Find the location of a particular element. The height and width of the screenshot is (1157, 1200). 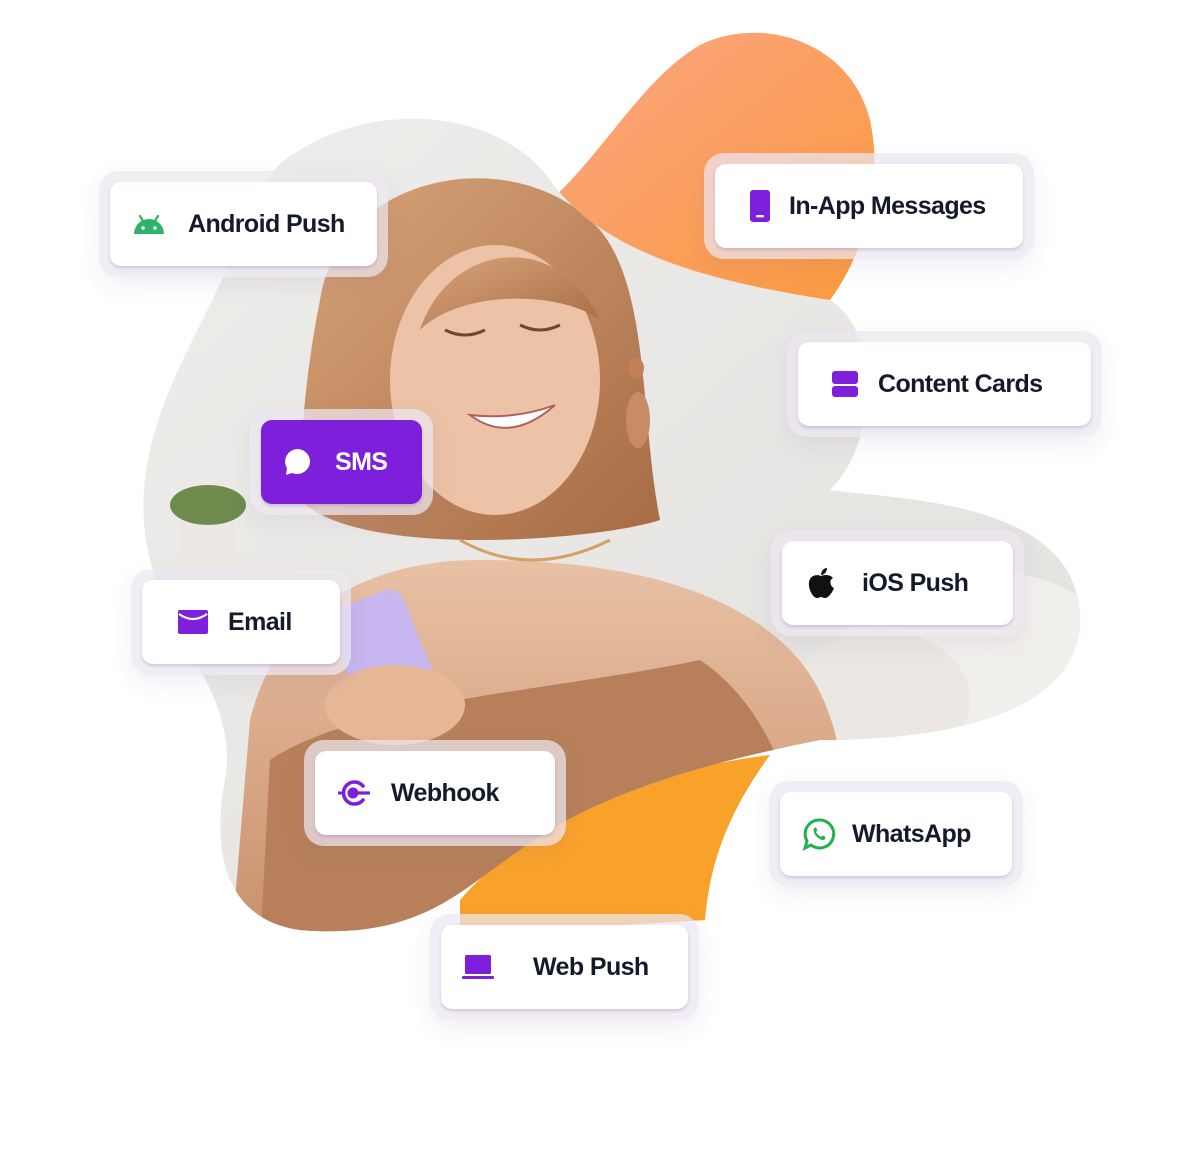

channel-label: Content Cards is located at coordinates (960, 383).